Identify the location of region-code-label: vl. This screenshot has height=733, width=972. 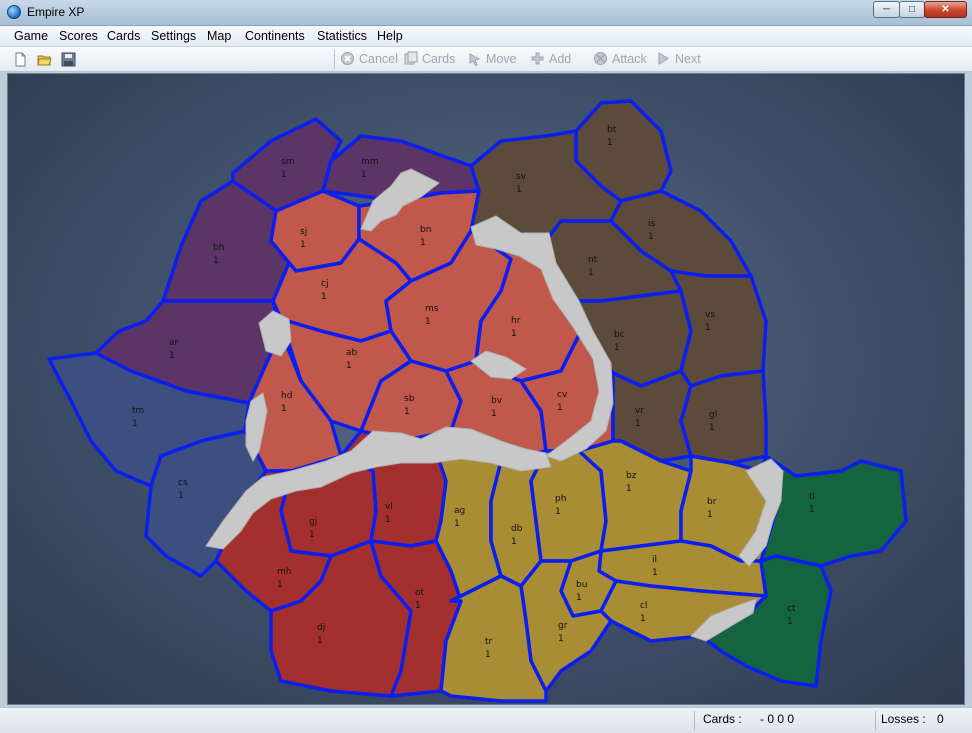
(389, 507).